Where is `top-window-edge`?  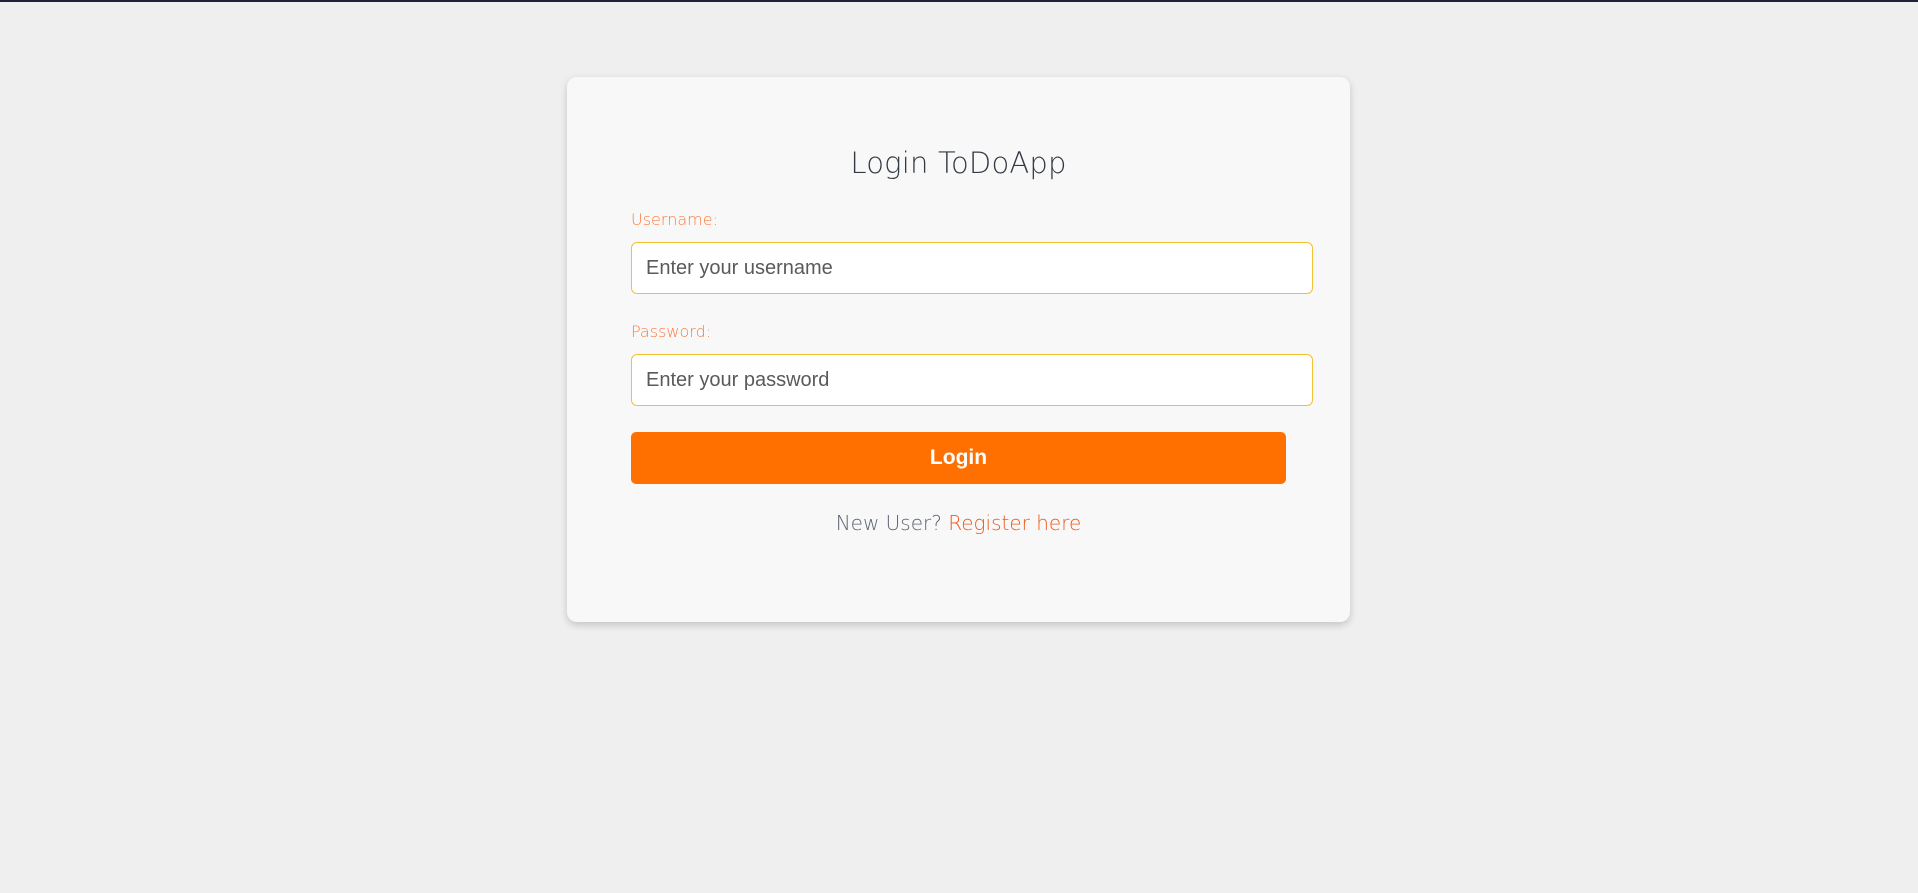
top-window-edge is located at coordinates (959, 1).